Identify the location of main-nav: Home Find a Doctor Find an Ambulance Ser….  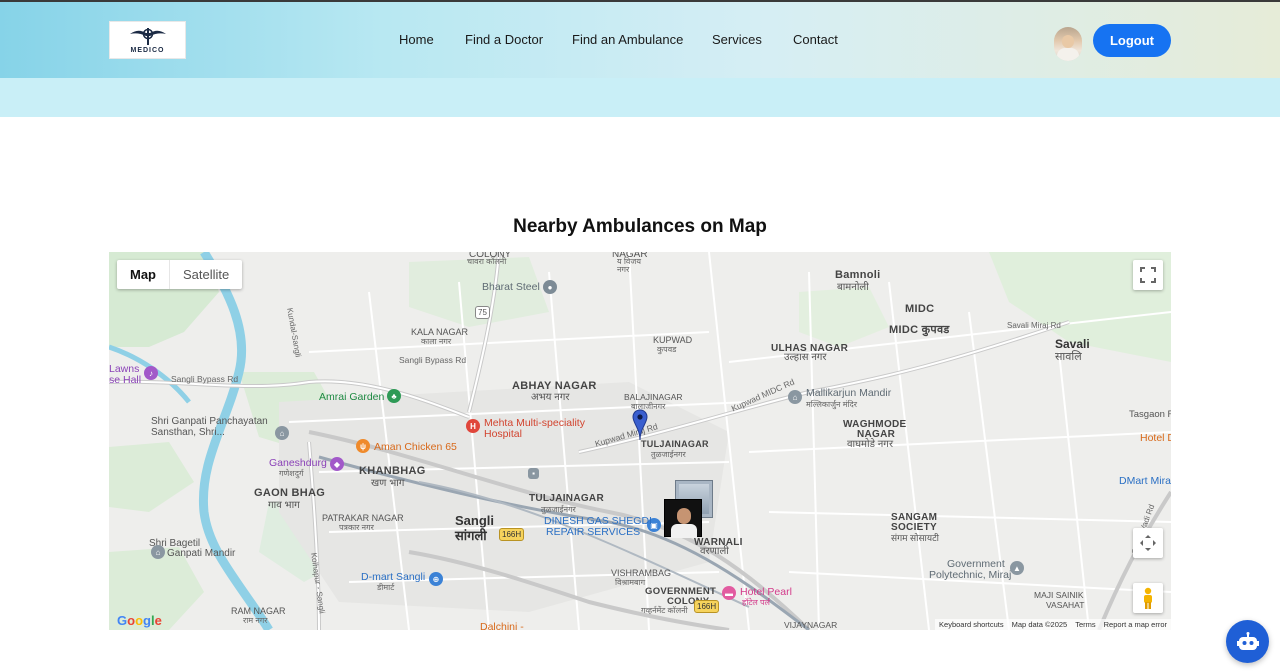
(640, 41).